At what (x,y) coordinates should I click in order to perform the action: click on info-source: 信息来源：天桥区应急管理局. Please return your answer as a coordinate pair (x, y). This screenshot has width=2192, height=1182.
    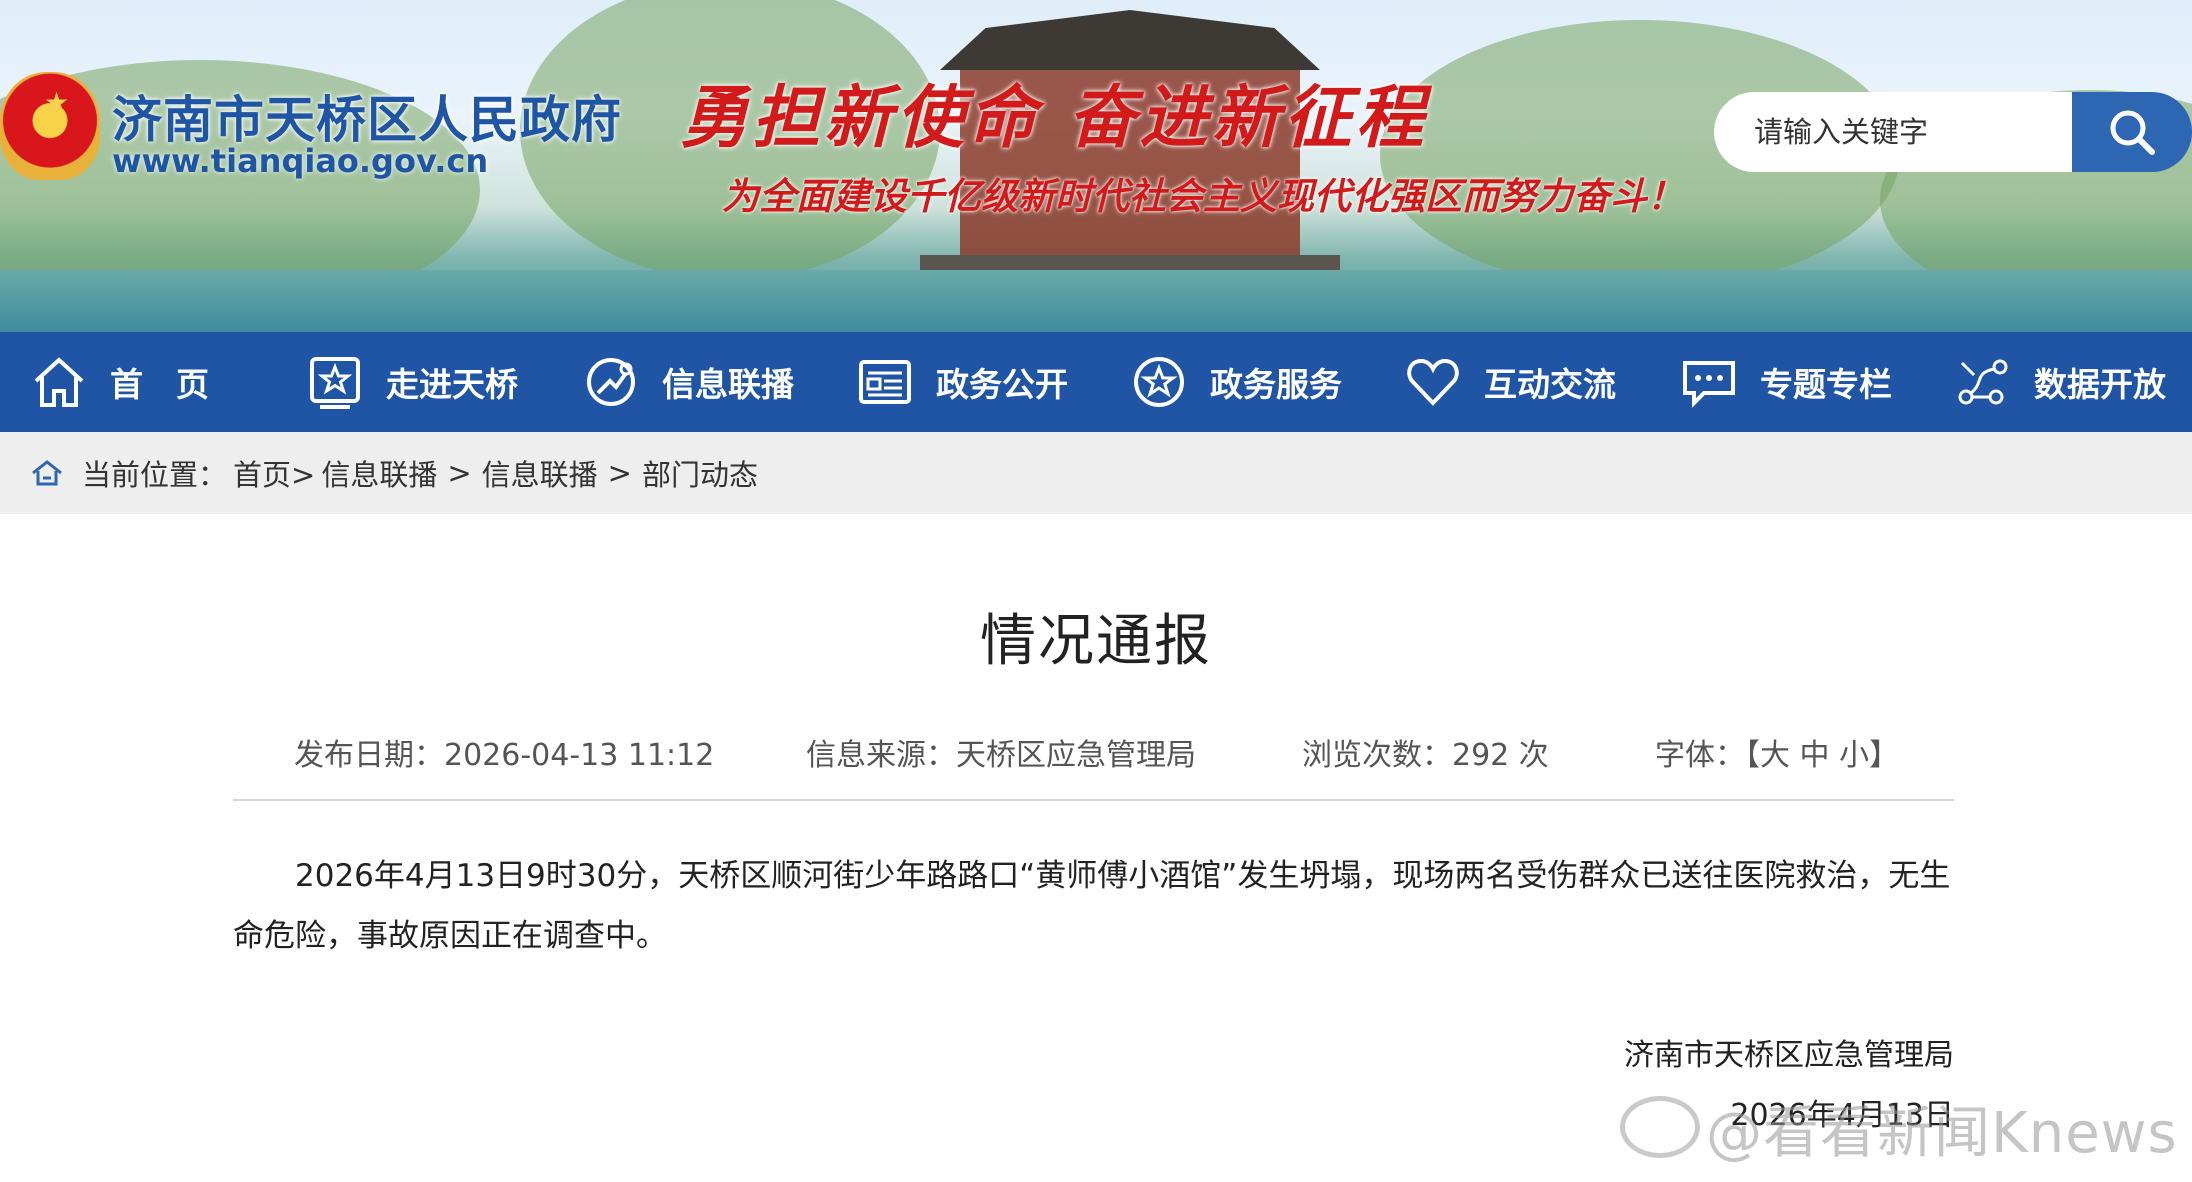
    Looking at the image, I should click on (1001, 755).